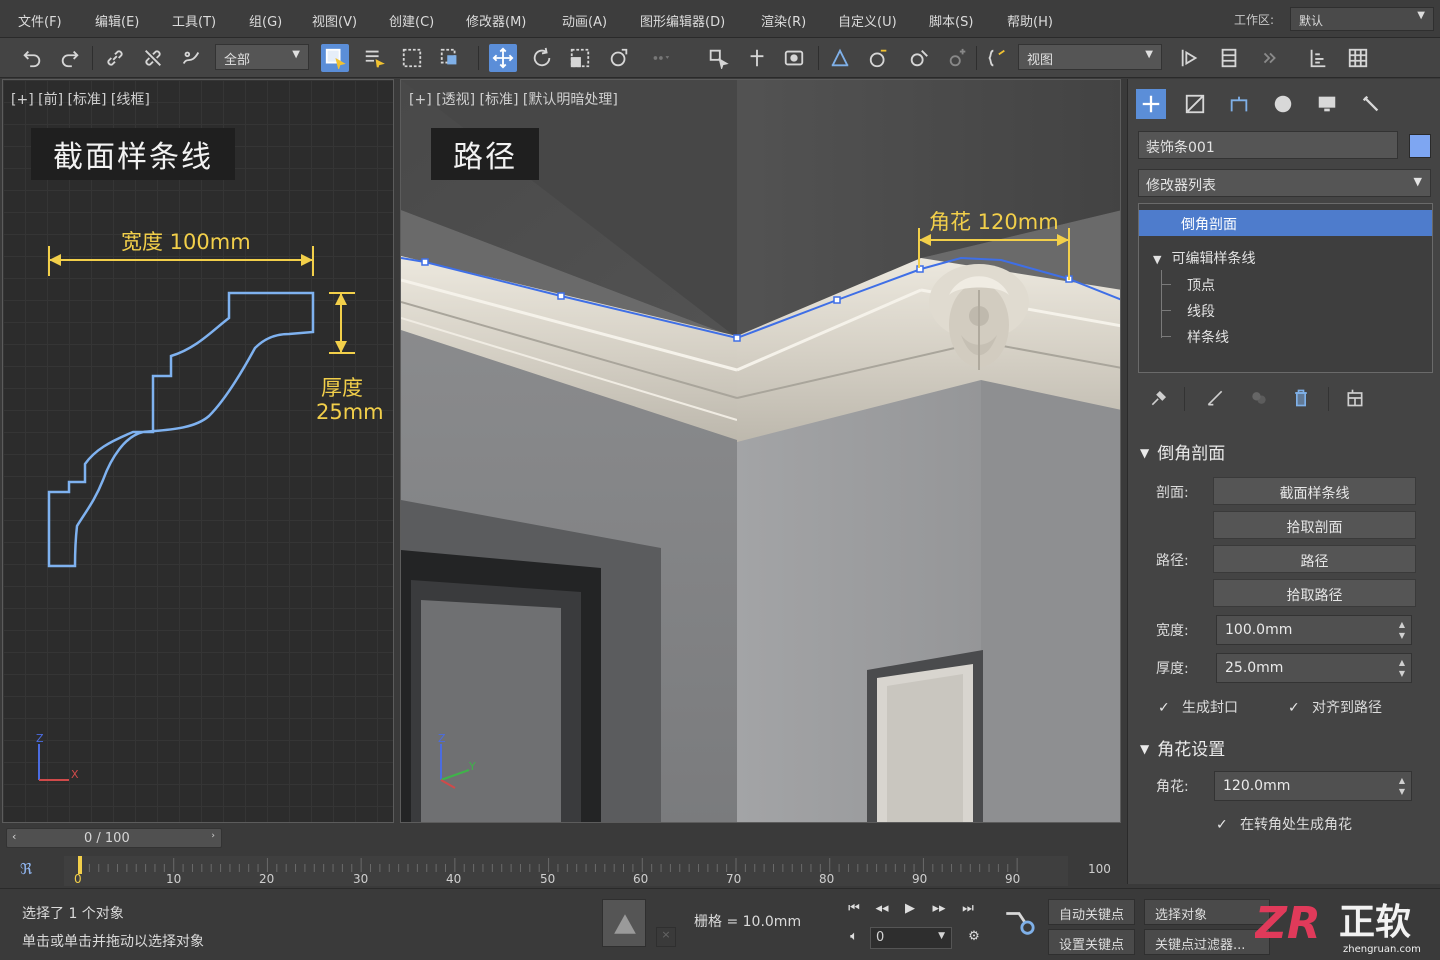 The height and width of the screenshot is (960, 1440). What do you see at coordinates (794, 58) in the screenshot?
I see `snap-toggle-icon` at bounding box center [794, 58].